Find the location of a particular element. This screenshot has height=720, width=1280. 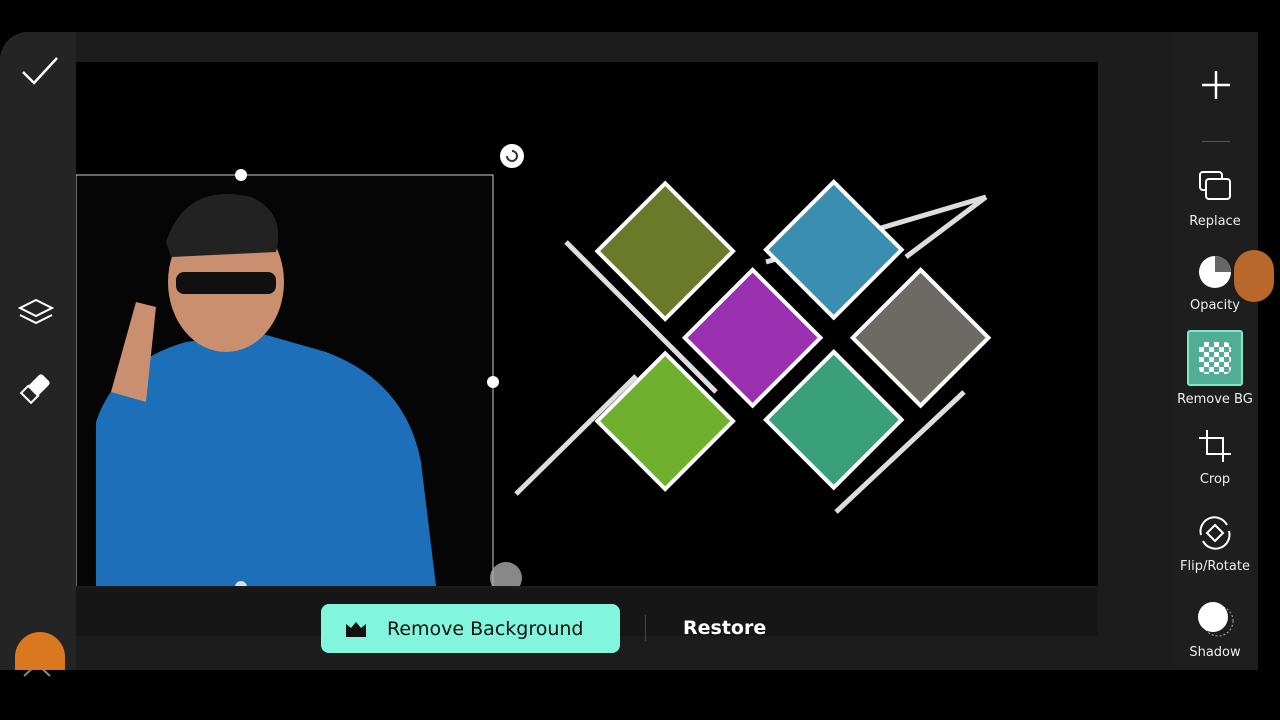

eraser-icon is located at coordinates (36, 388).